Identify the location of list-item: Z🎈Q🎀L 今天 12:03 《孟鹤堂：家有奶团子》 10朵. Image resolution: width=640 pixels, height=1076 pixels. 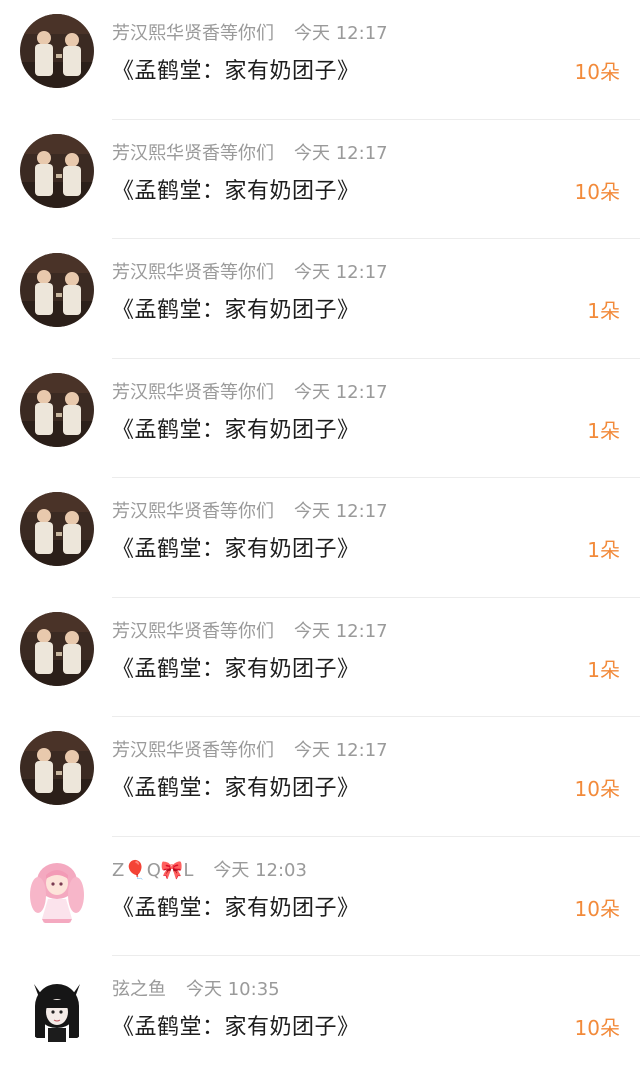
(320, 896).